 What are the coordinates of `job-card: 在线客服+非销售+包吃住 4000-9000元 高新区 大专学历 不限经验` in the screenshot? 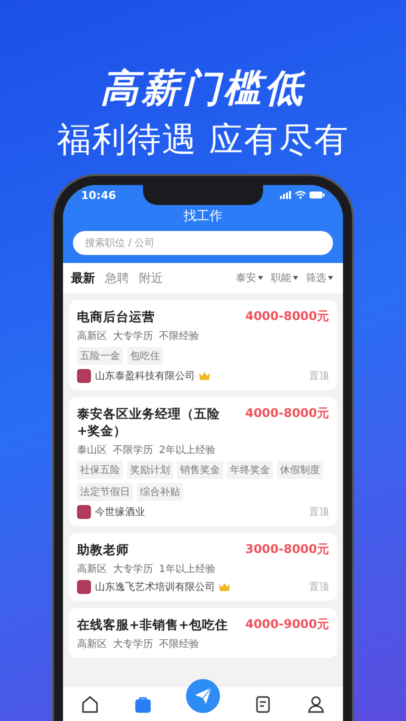 It's located at (203, 633).